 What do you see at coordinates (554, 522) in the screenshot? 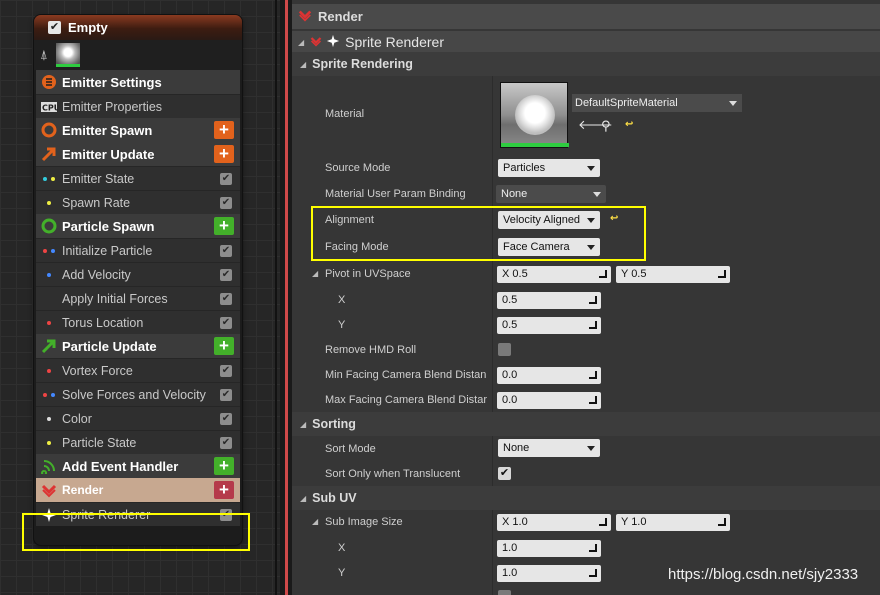
I see `sub-image-x-field: X 1.0` at bounding box center [554, 522].